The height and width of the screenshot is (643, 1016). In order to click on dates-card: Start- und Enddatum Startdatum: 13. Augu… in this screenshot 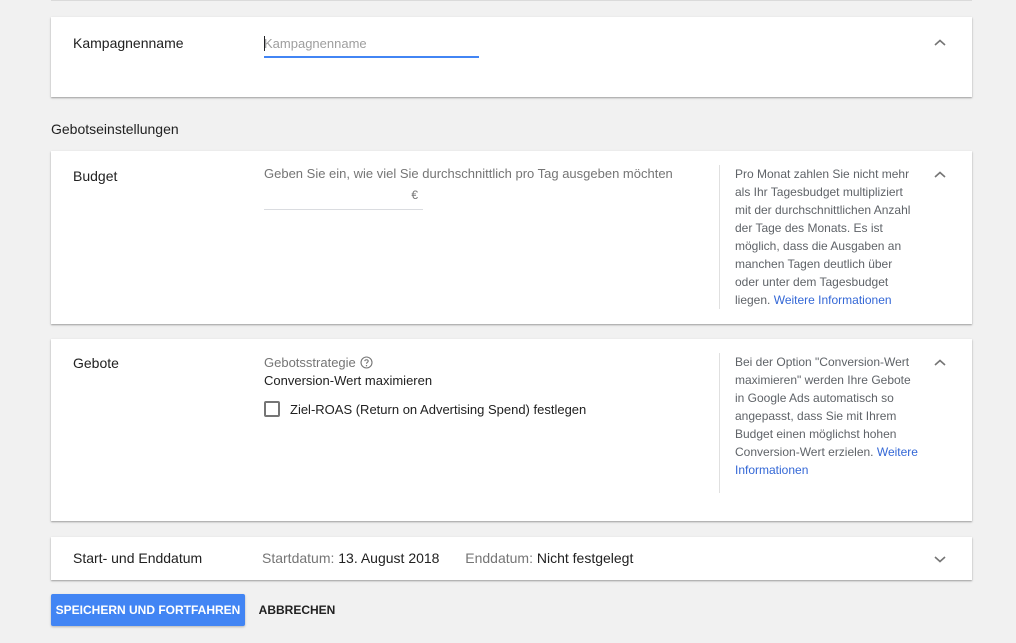, I will do `click(511, 558)`.